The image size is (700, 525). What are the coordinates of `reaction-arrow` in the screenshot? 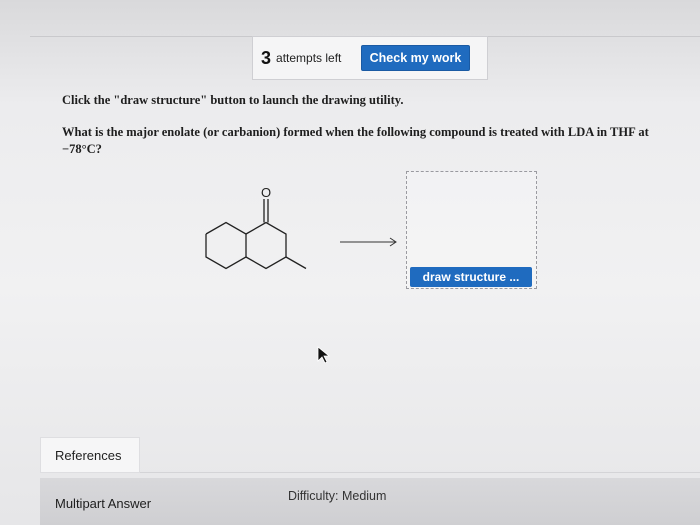 It's located at (368, 242).